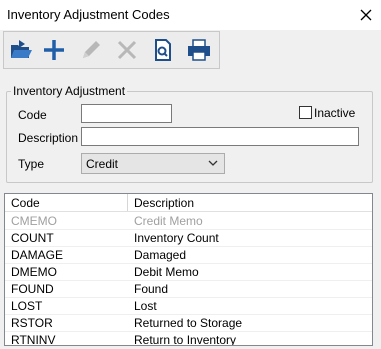  Describe the element at coordinates (48, 138) in the screenshot. I see `description-label: Description` at that location.